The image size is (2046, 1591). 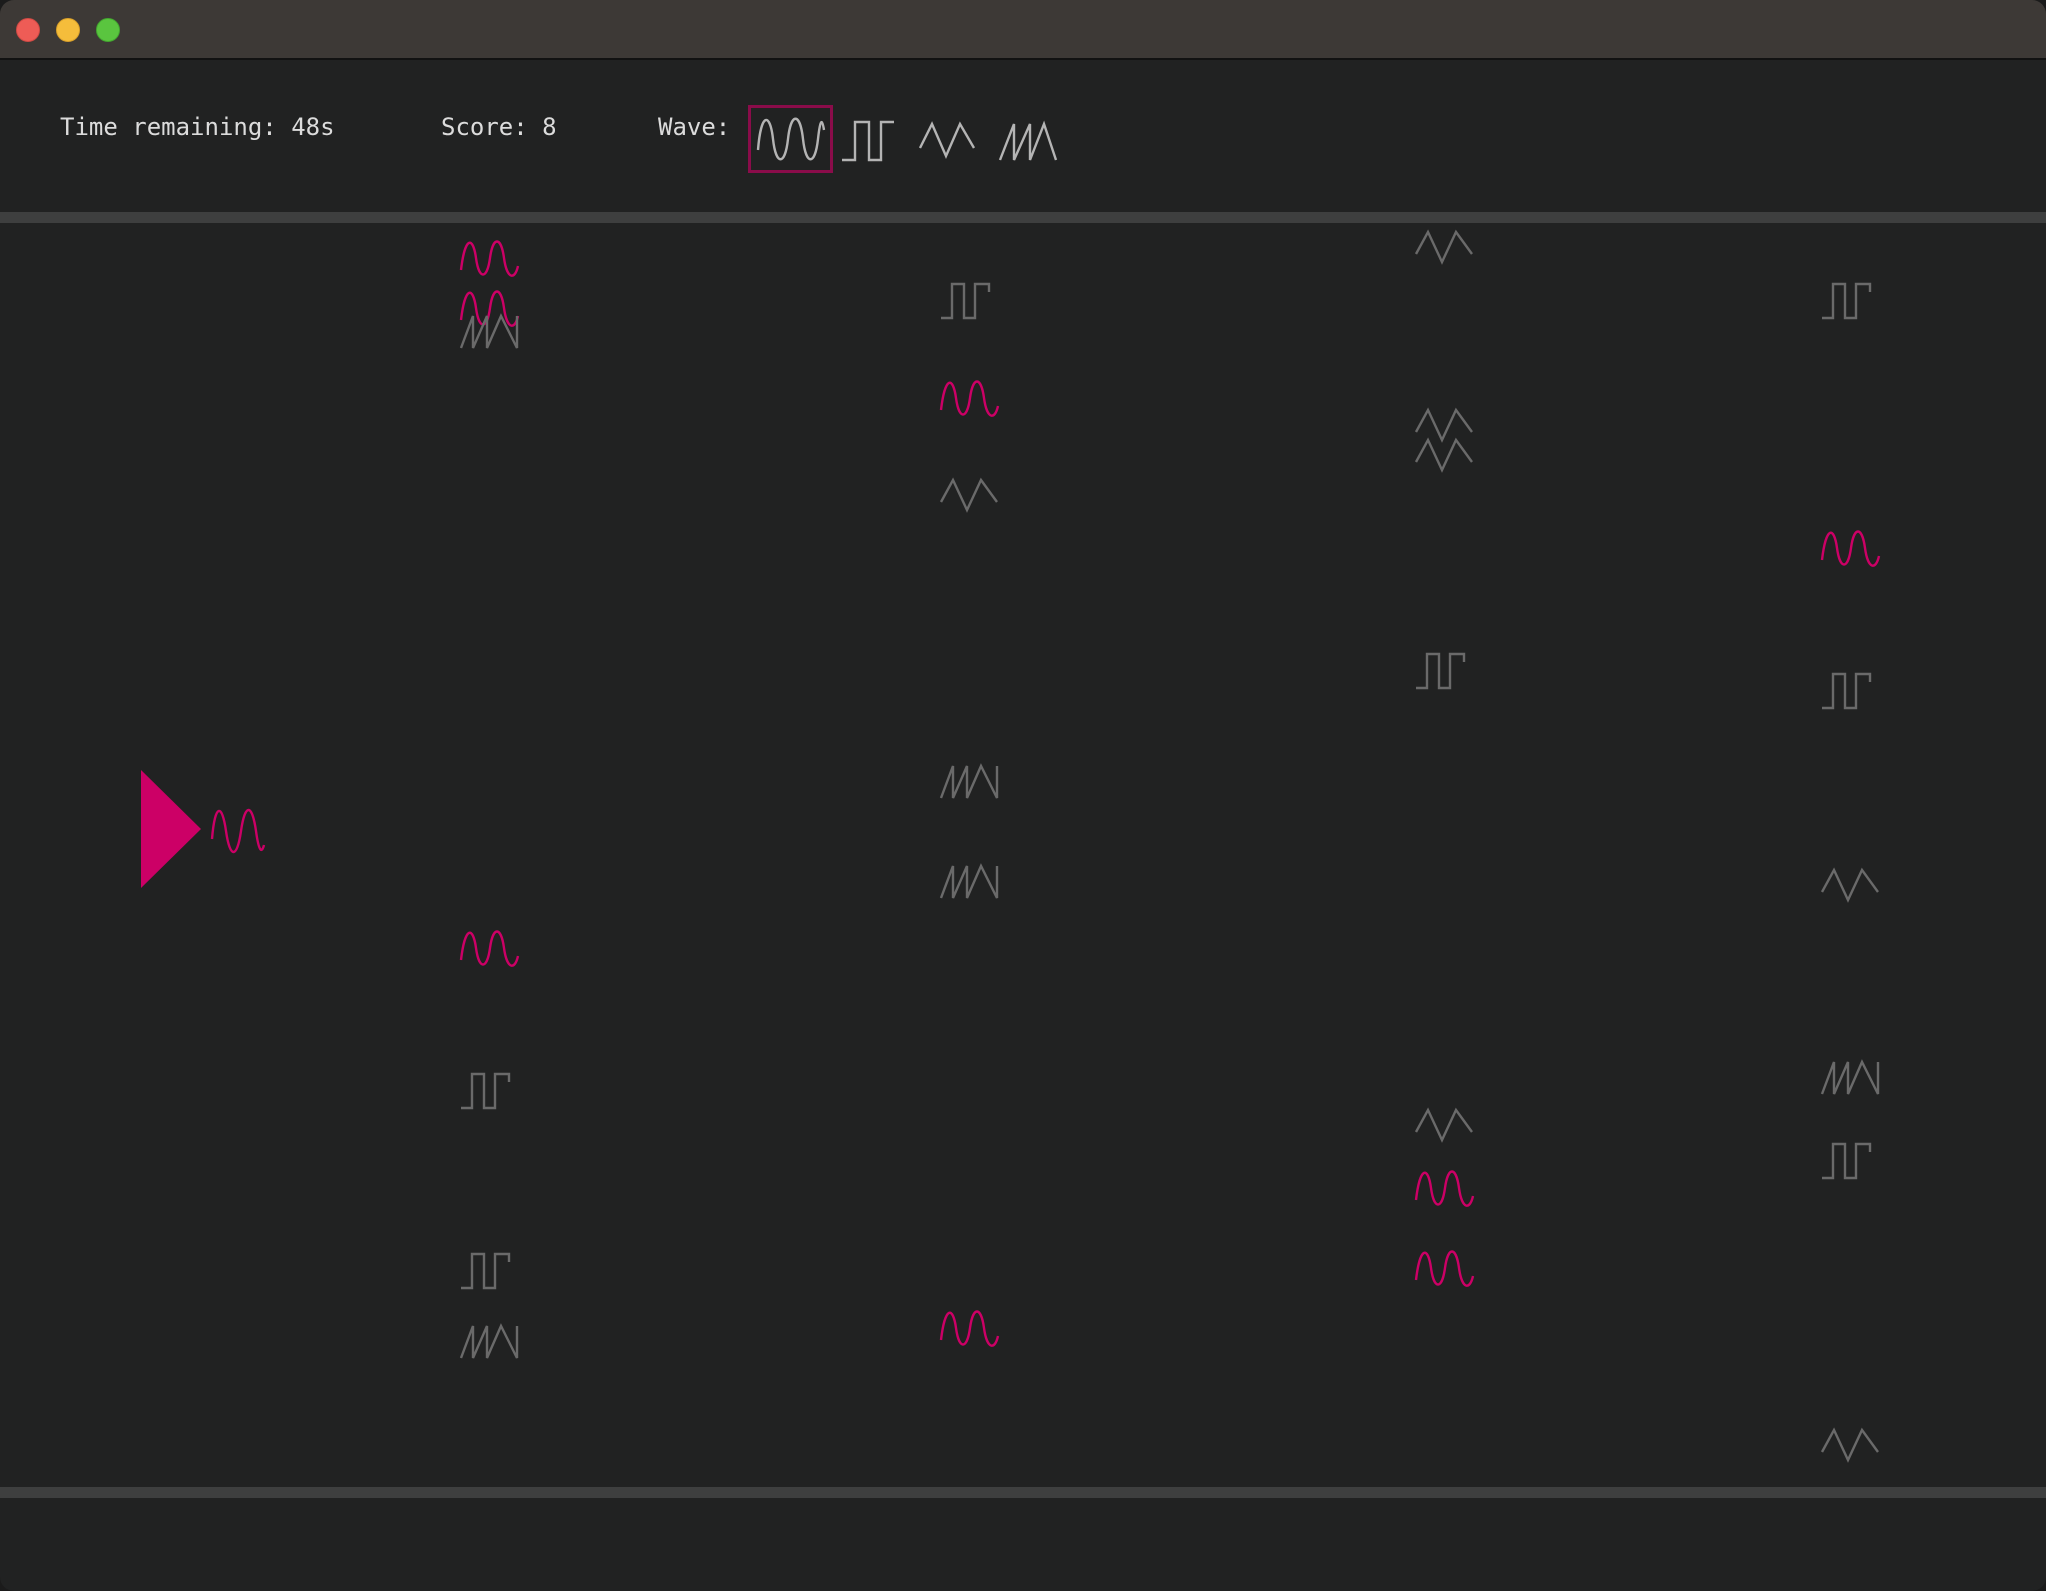 I want to click on title-bar, so click(x=1023, y=30).